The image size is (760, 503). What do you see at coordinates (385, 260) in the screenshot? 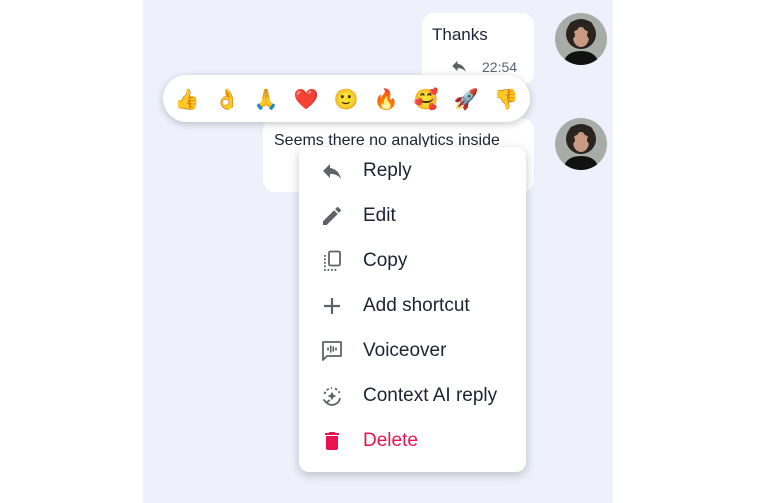
I see `menu-item-label: Copy` at bounding box center [385, 260].